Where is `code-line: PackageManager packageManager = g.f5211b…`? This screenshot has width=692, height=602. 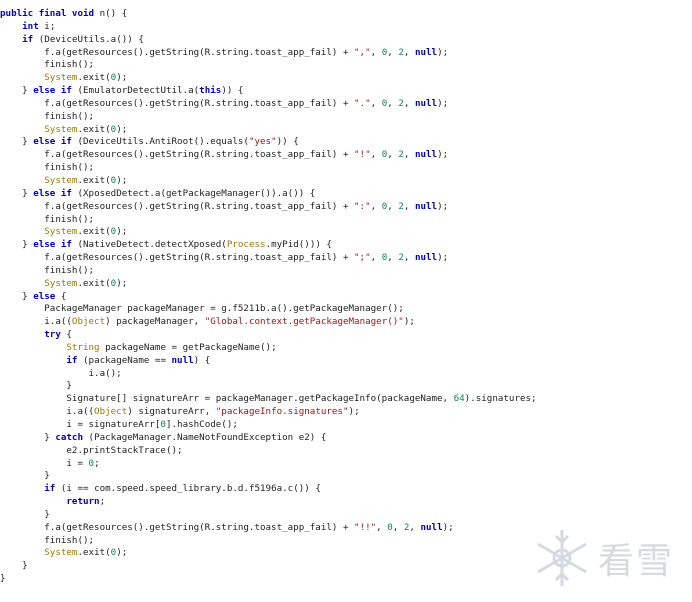
code-line: PackageManager packageManager = g.f5211b… is located at coordinates (346, 309).